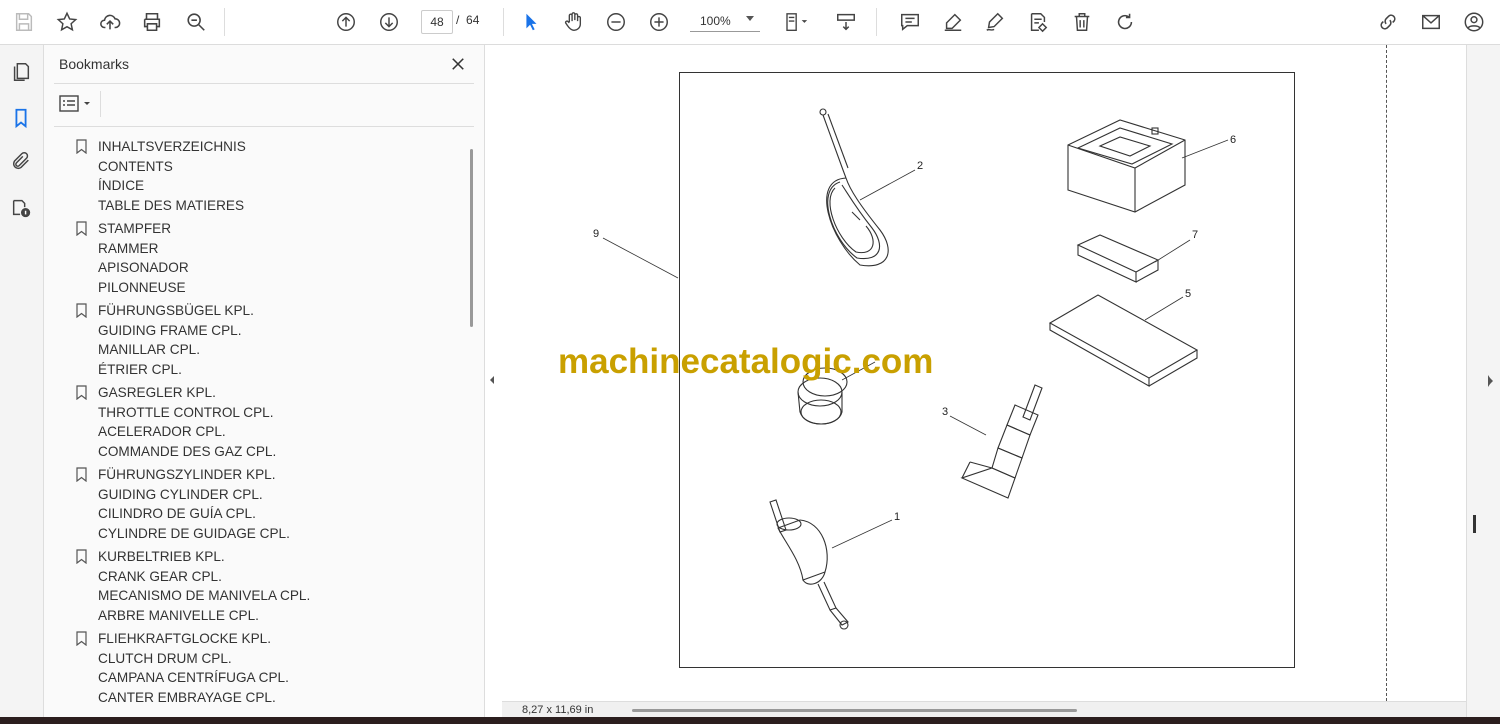 This screenshot has height=724, width=1500. I want to click on delete-icon, so click(1082, 22).